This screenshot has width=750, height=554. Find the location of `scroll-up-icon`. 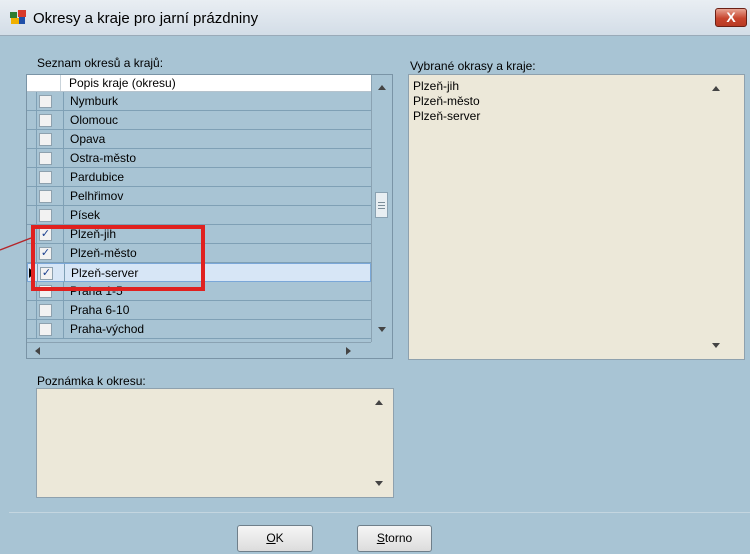

scroll-up-icon is located at coordinates (382, 87).